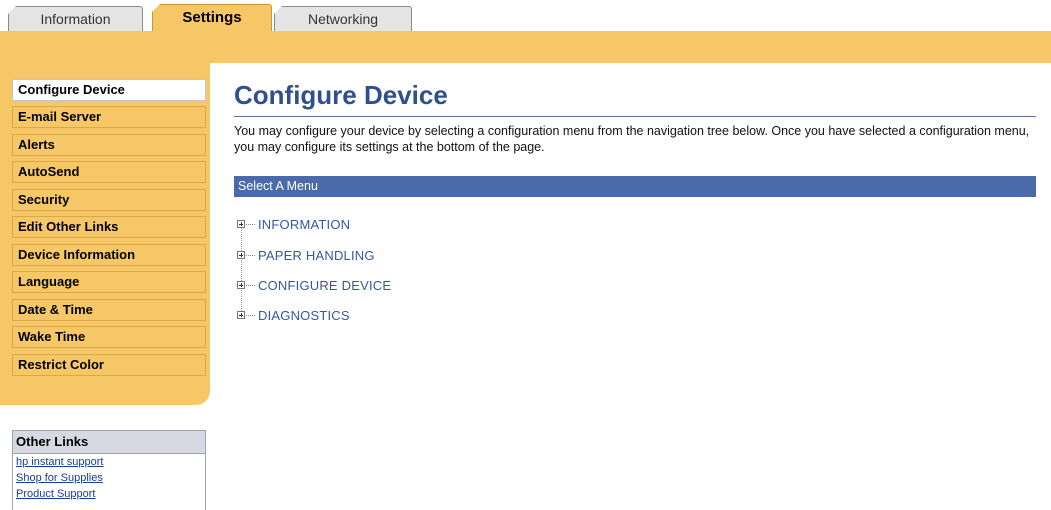 The width and height of the screenshot is (1051, 510). I want to click on tab-settings-label: Settings, so click(212, 17).